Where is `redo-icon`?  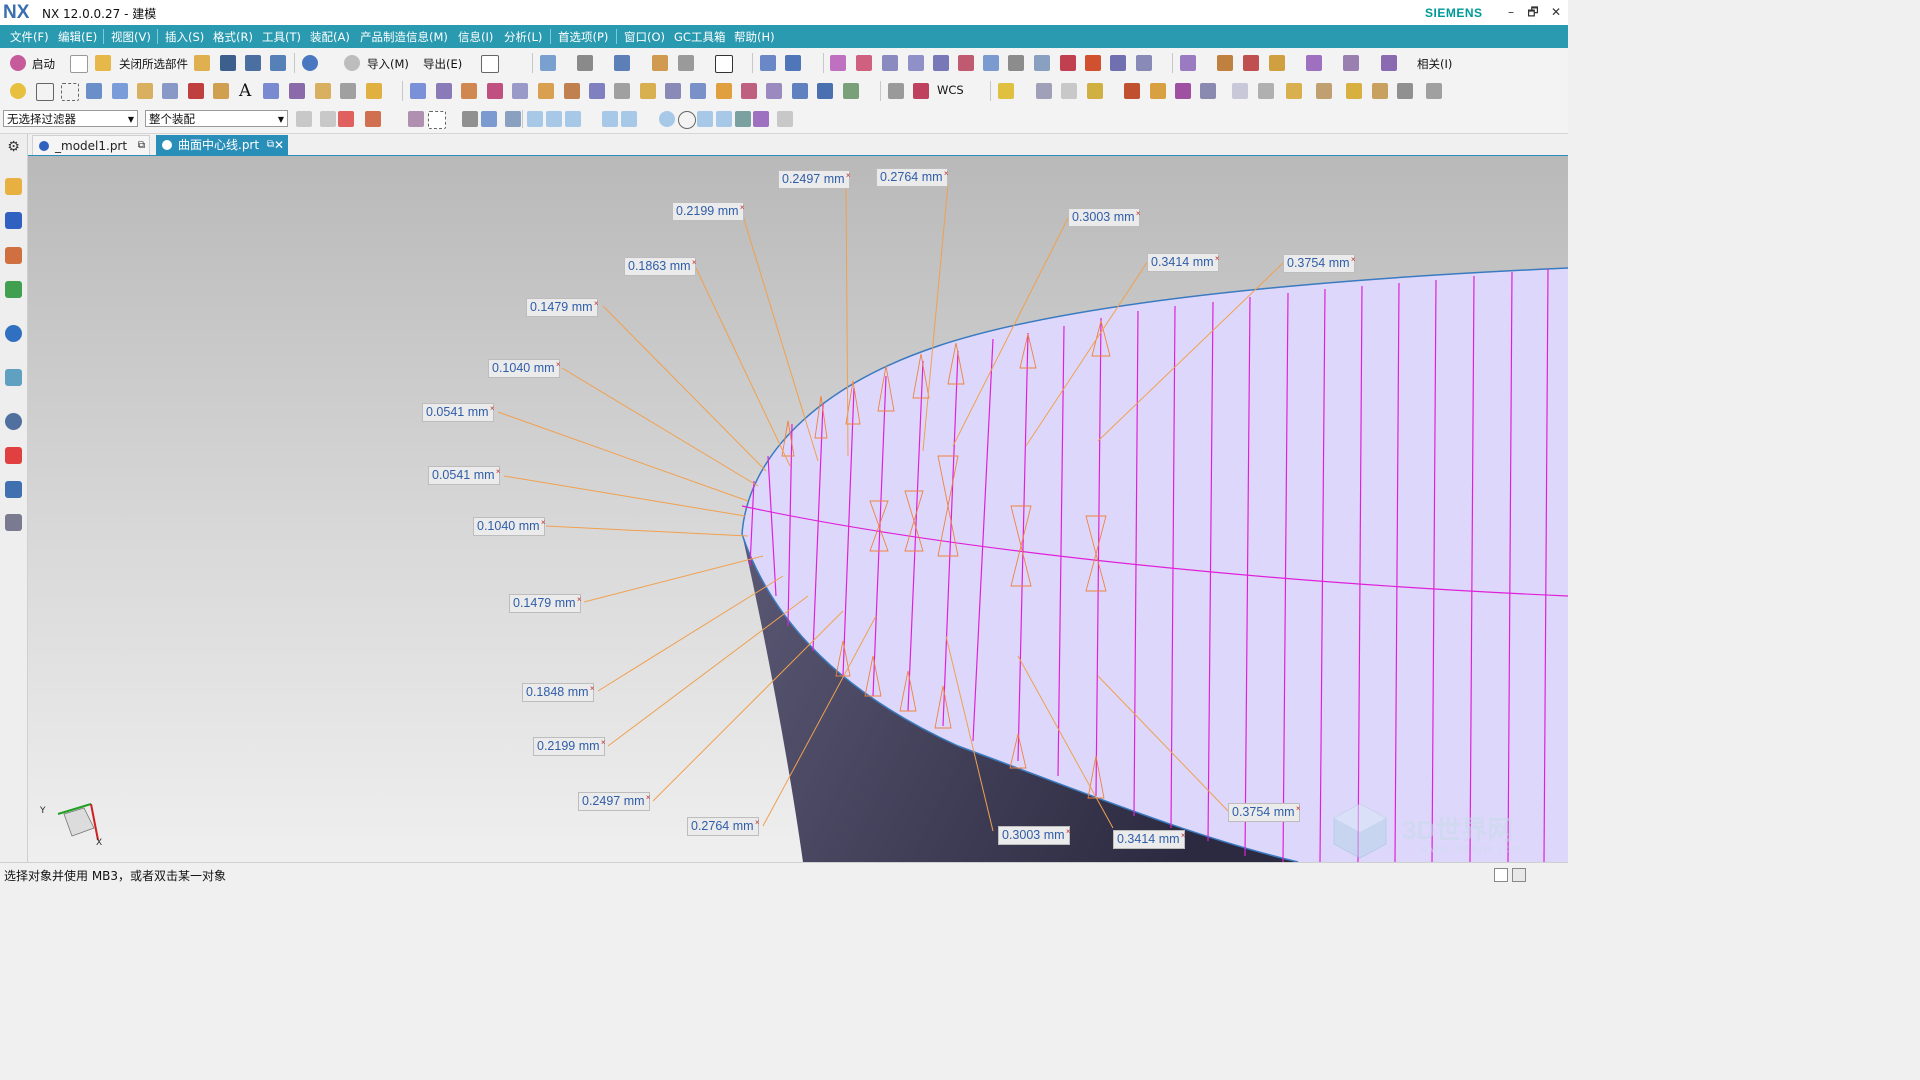
redo-icon is located at coordinates (352, 63).